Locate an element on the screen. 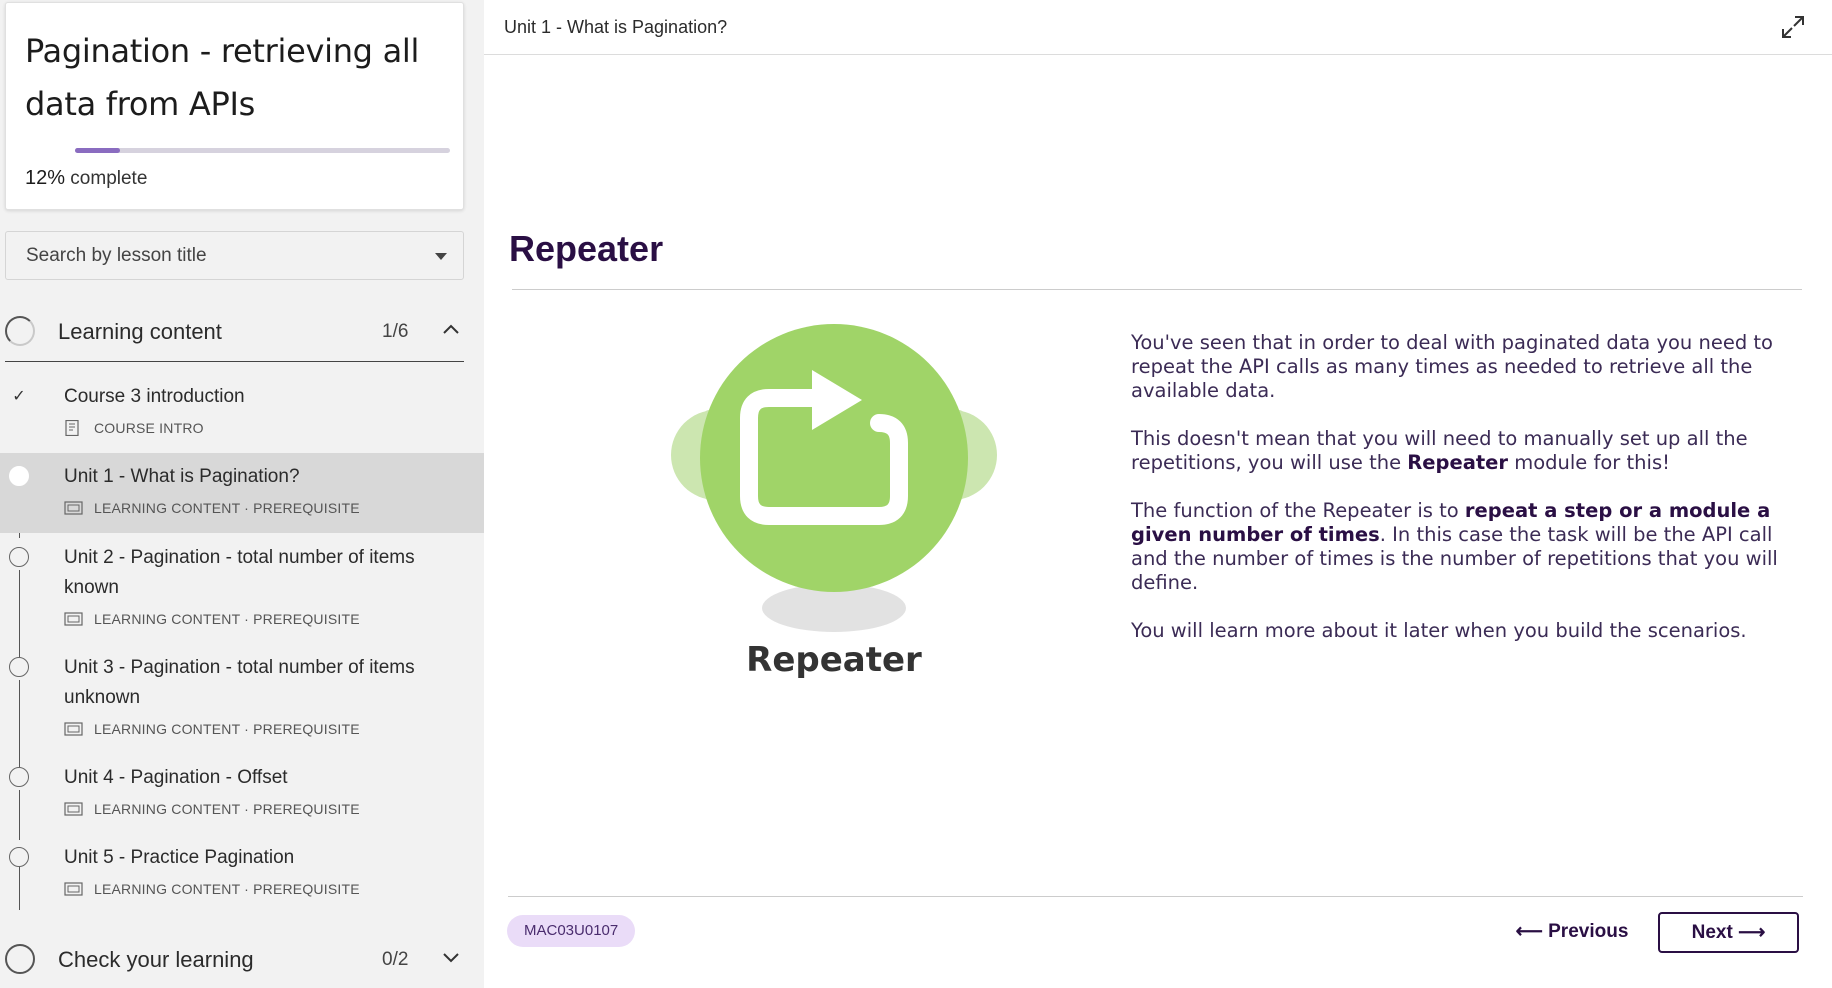 Image resolution: width=1832 pixels, height=988 pixels. course-progress-bar is located at coordinates (262, 150).